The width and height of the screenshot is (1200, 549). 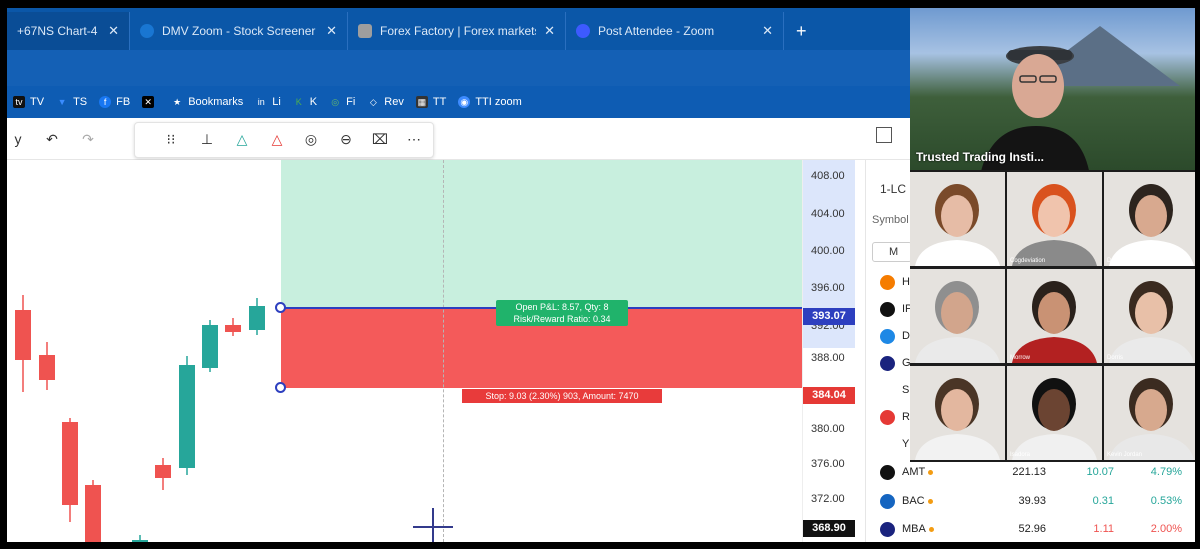 I want to click on template-icon: ⁝⁝, so click(x=171, y=139).